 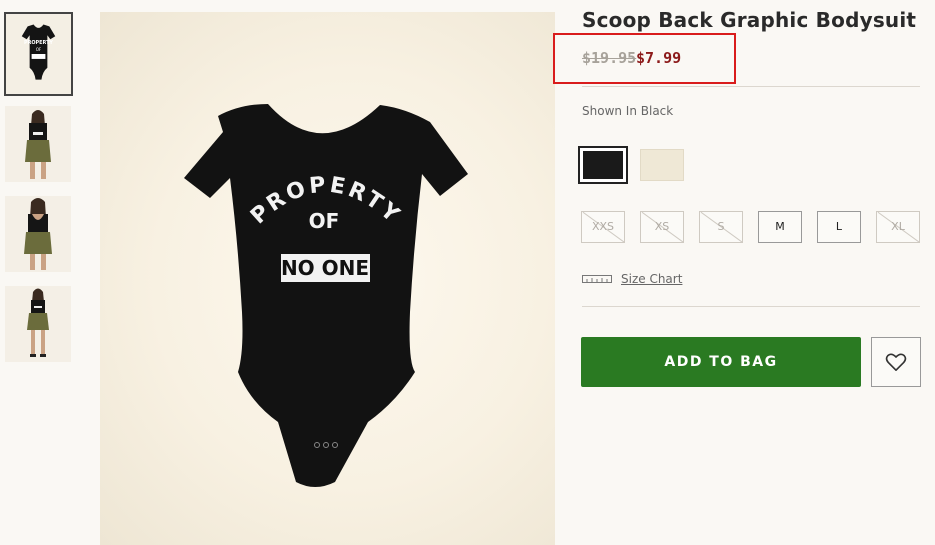 I want to click on thumbnail-model-front, so click(x=38, y=144).